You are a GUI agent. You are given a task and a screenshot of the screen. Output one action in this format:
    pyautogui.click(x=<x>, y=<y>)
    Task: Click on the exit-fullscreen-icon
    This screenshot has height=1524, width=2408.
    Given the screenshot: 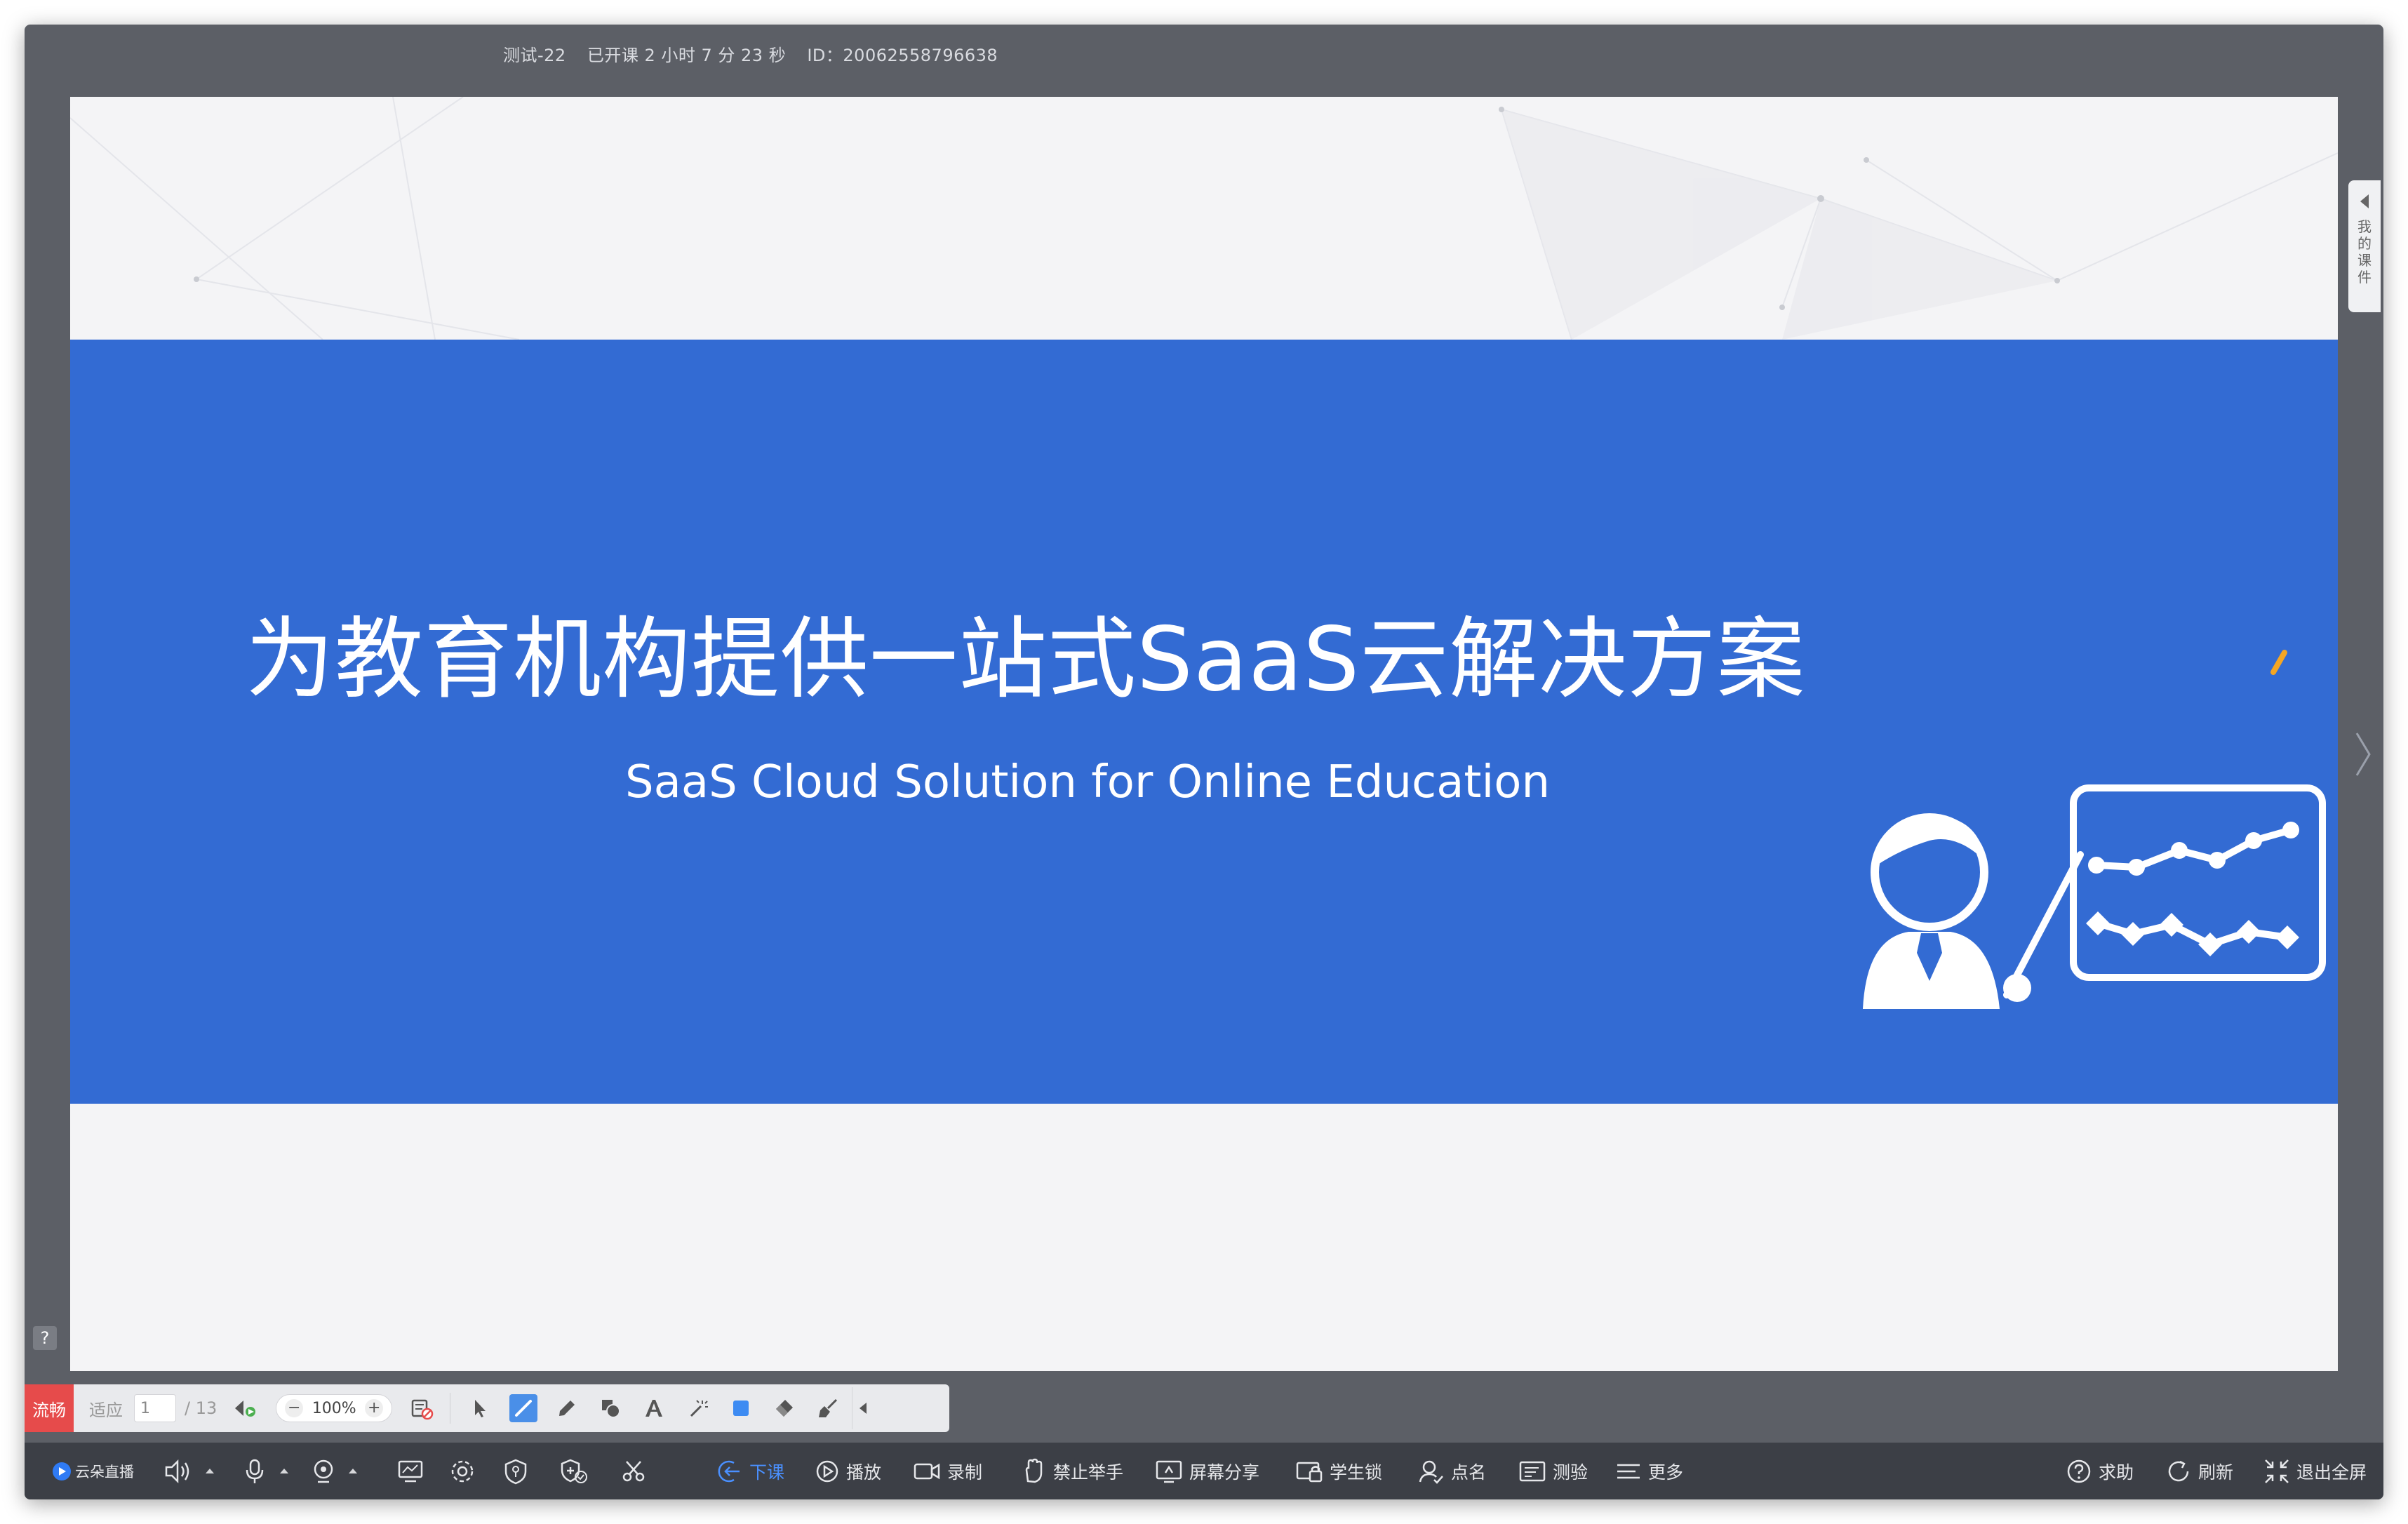 What is the action you would take?
    pyautogui.click(x=2277, y=1471)
    